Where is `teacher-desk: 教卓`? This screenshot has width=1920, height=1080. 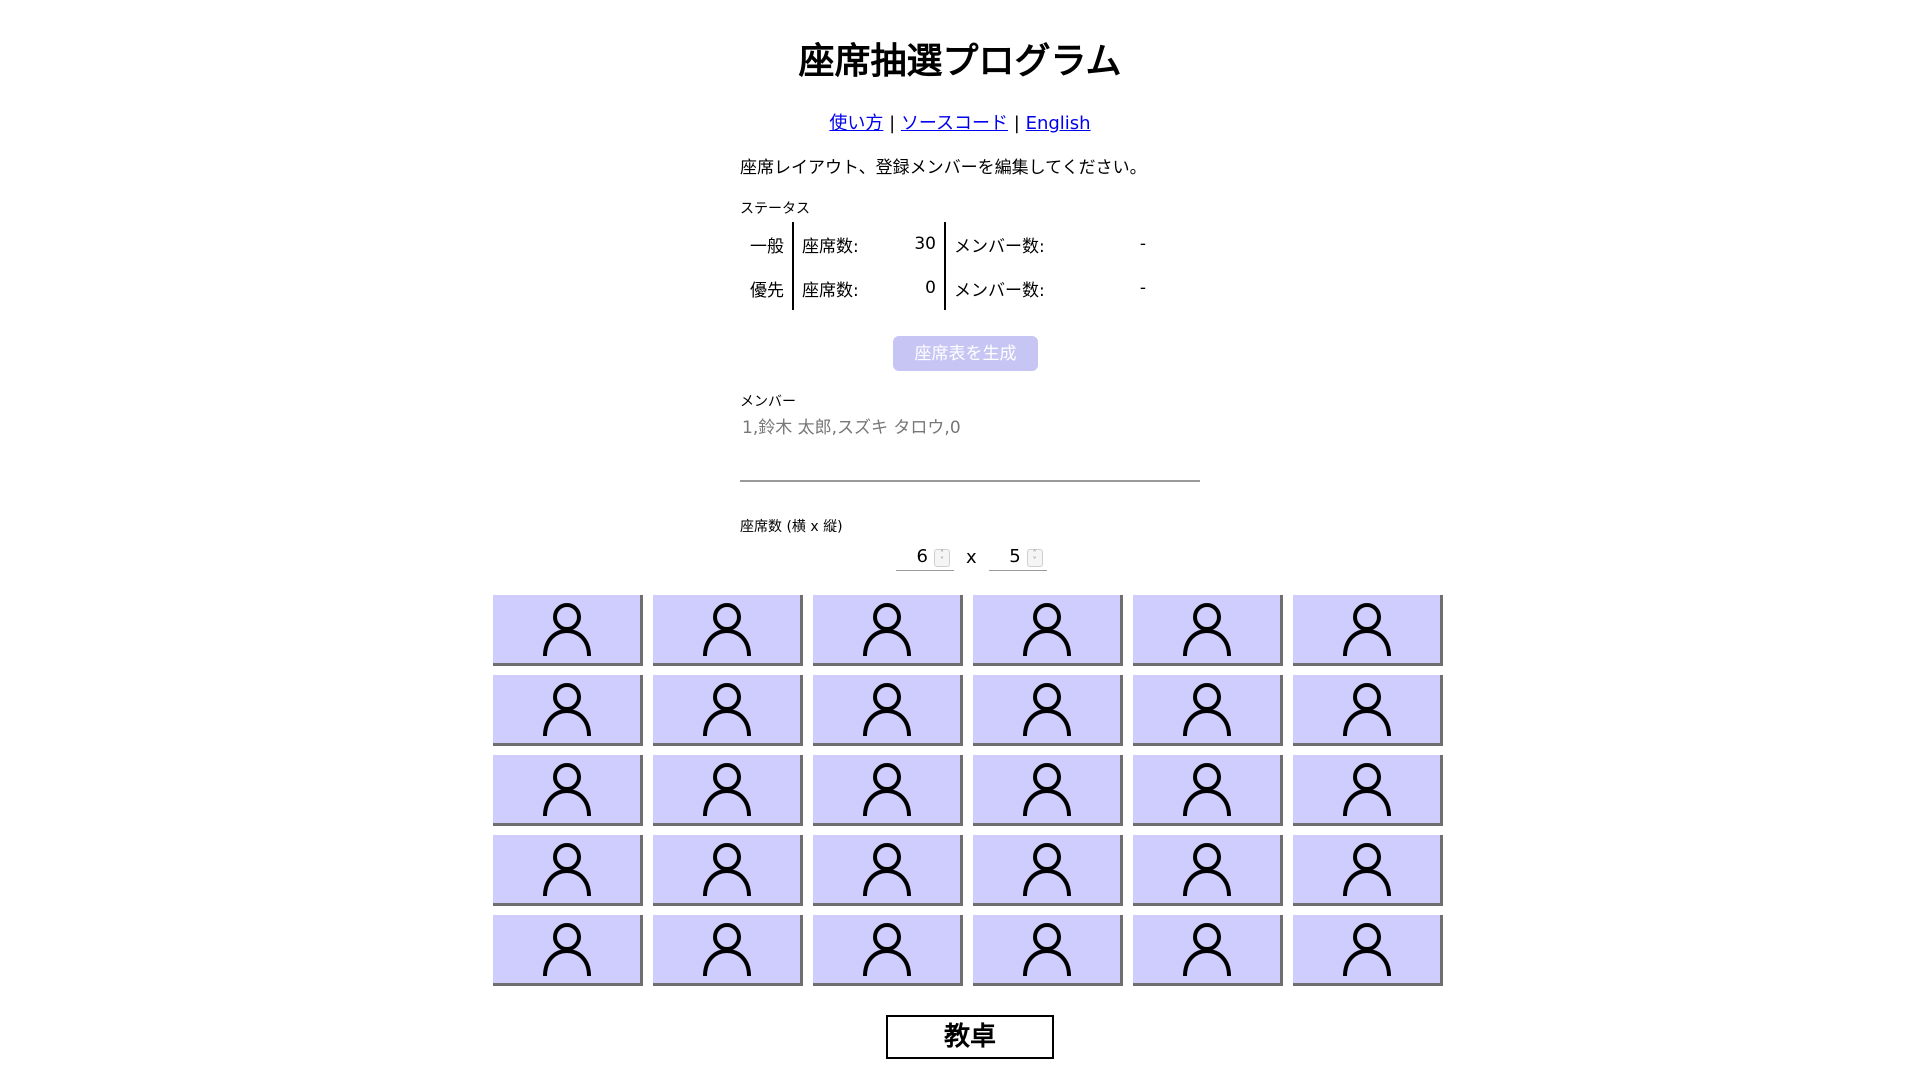
teacher-desk: 教卓 is located at coordinates (970, 1037).